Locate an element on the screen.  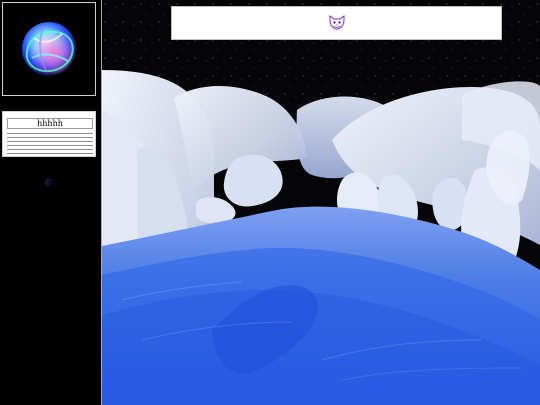
cat-face-icon is located at coordinates (336, 22).